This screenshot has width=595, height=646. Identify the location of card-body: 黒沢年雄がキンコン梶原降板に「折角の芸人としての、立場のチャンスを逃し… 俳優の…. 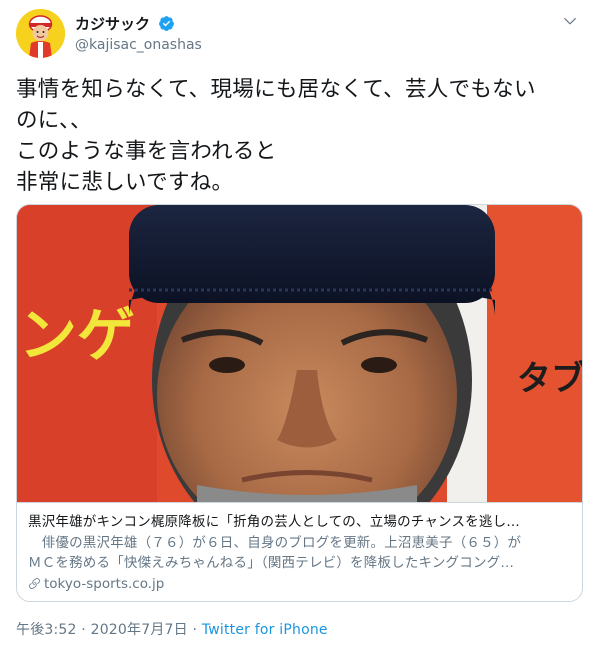
(299, 551).